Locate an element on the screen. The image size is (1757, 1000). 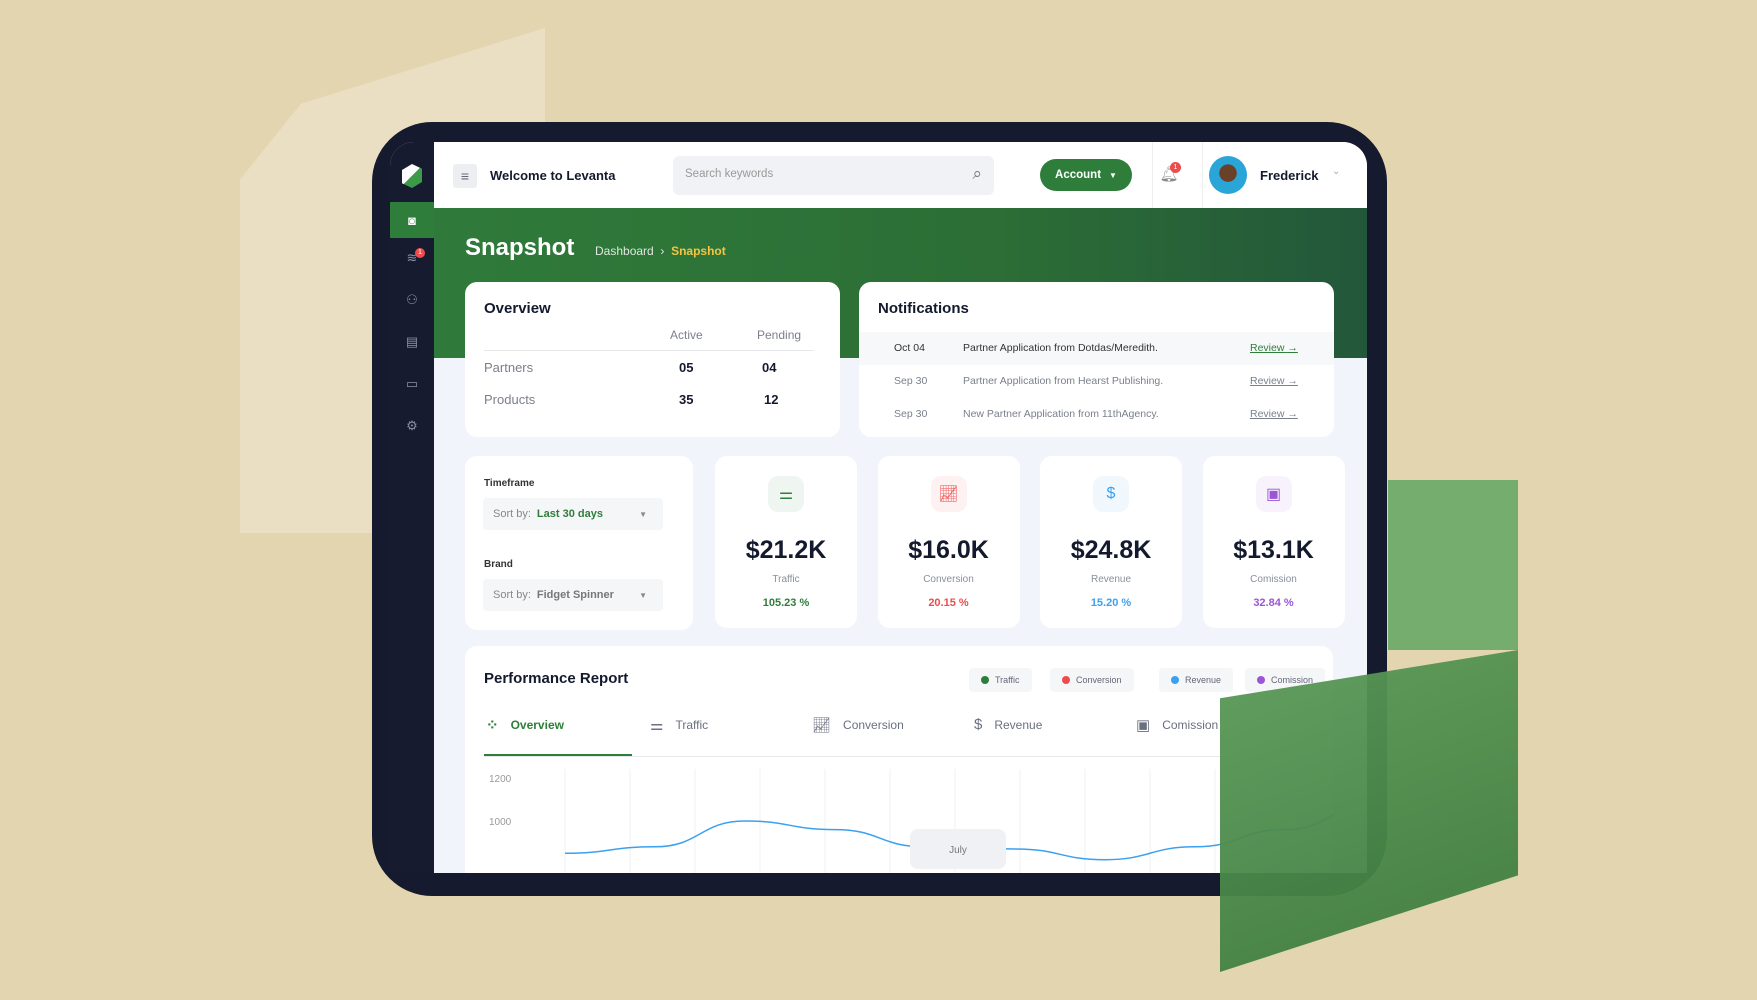
legend-conversion: Conversion is located at coordinates (1092, 680).